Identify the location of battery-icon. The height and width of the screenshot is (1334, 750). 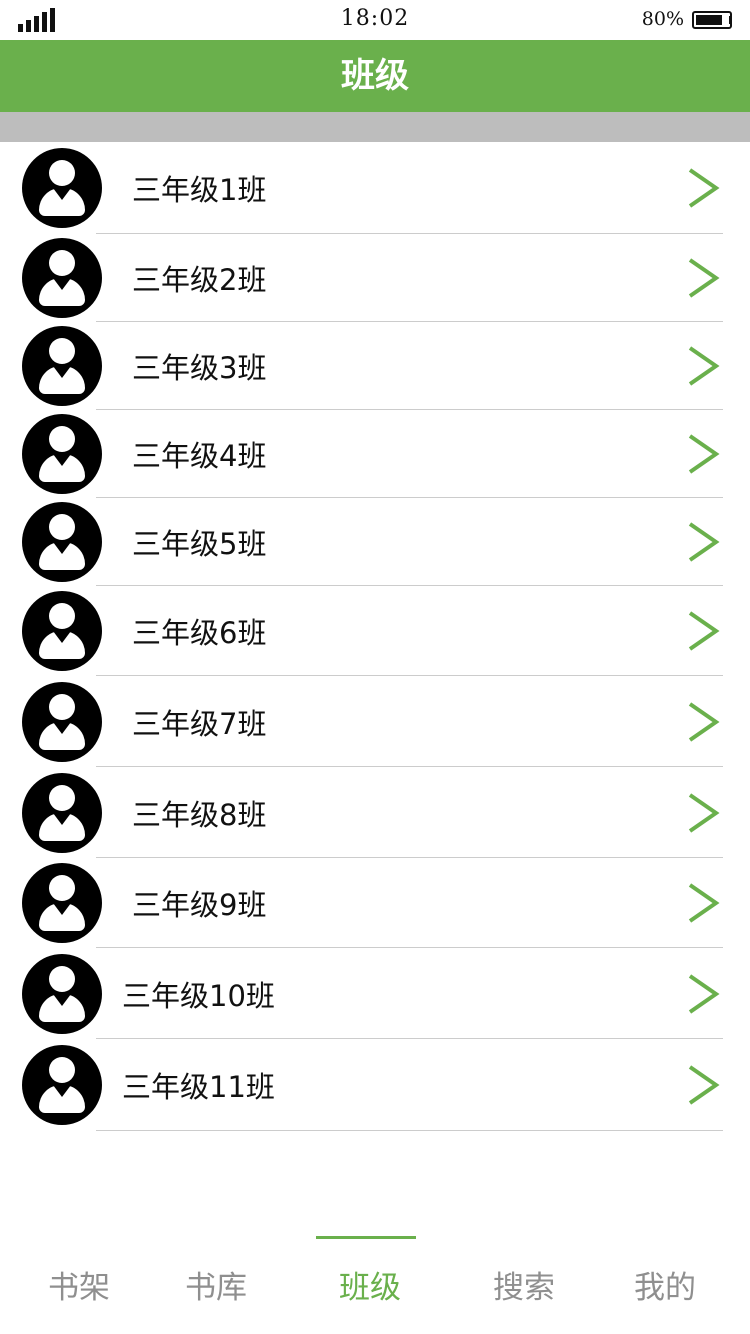
(712, 20).